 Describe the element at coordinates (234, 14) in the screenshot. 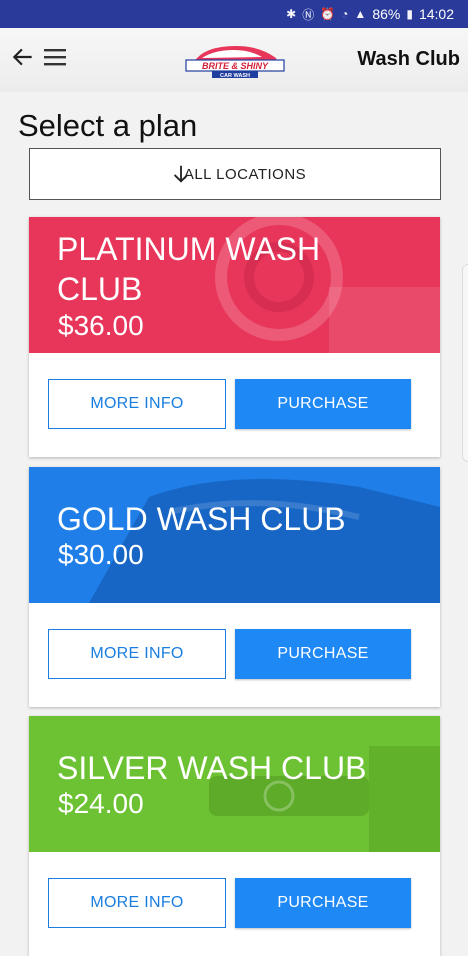

I see `status-bar: ✱ Ⓝ ⏰ ◔ ▲ 86% ▮ 14:02` at that location.